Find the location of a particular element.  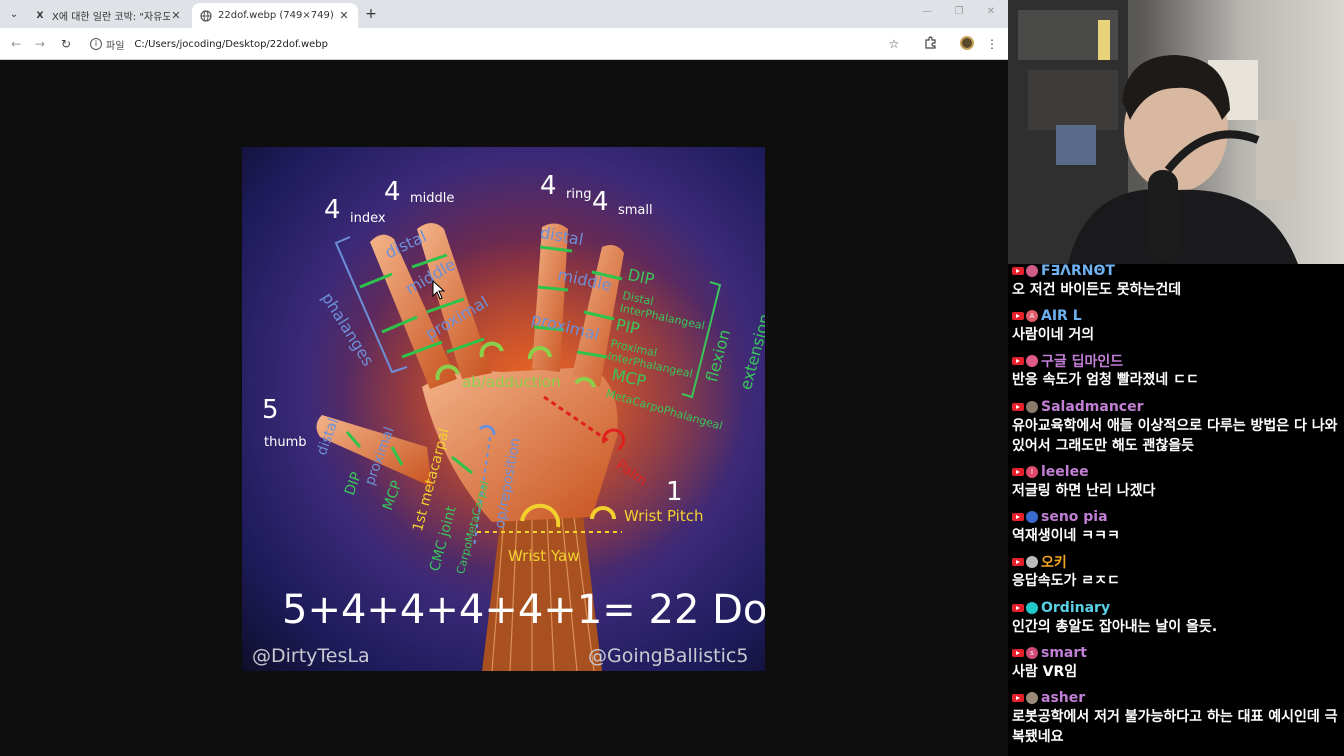

webcam-feed is located at coordinates (1176, 132).